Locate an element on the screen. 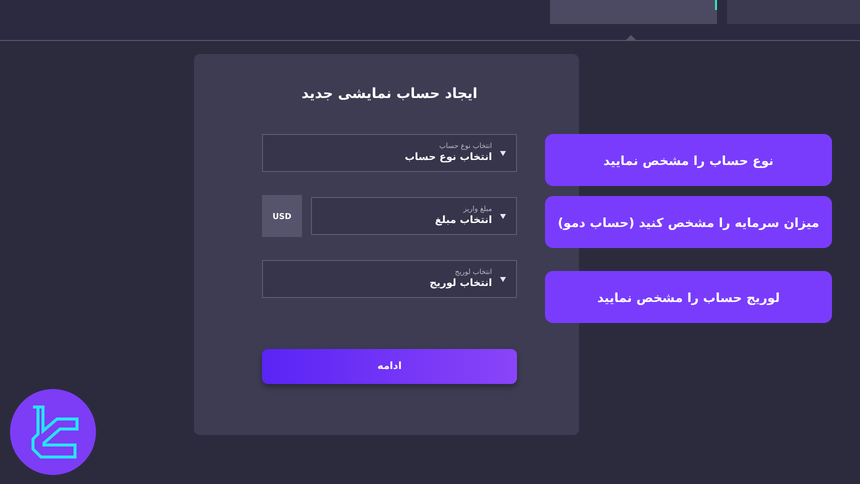 This screenshot has height=484, width=860. callout-label: نوع حساب را مشخص نمایید is located at coordinates (688, 160).